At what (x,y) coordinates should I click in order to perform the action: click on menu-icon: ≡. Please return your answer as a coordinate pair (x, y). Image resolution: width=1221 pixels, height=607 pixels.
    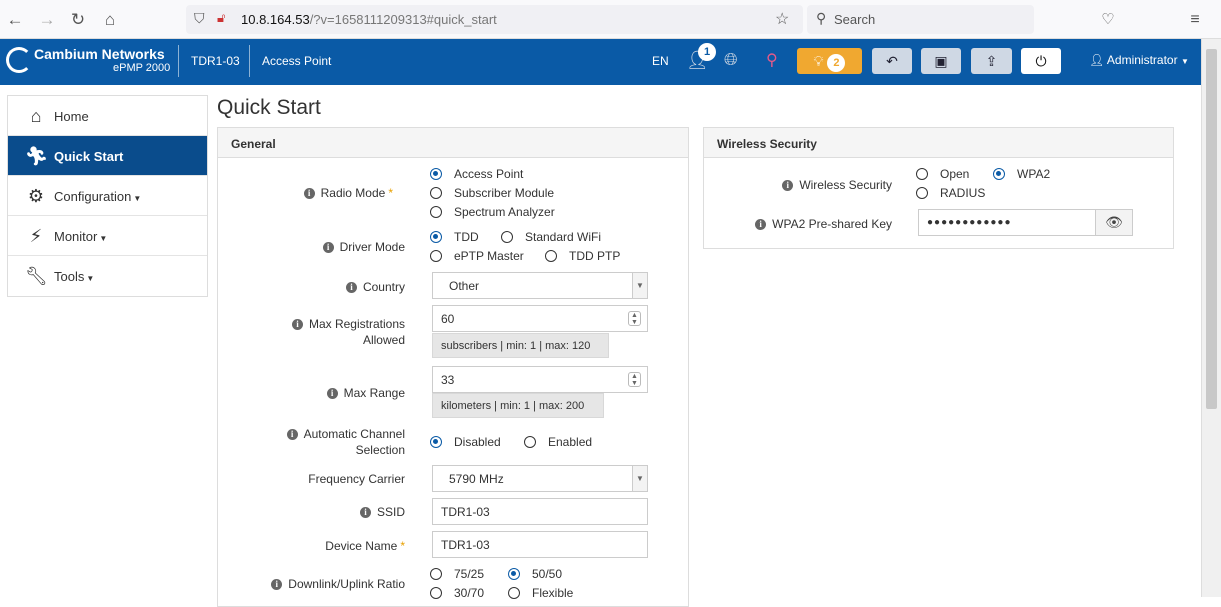
    Looking at the image, I should click on (1195, 20).